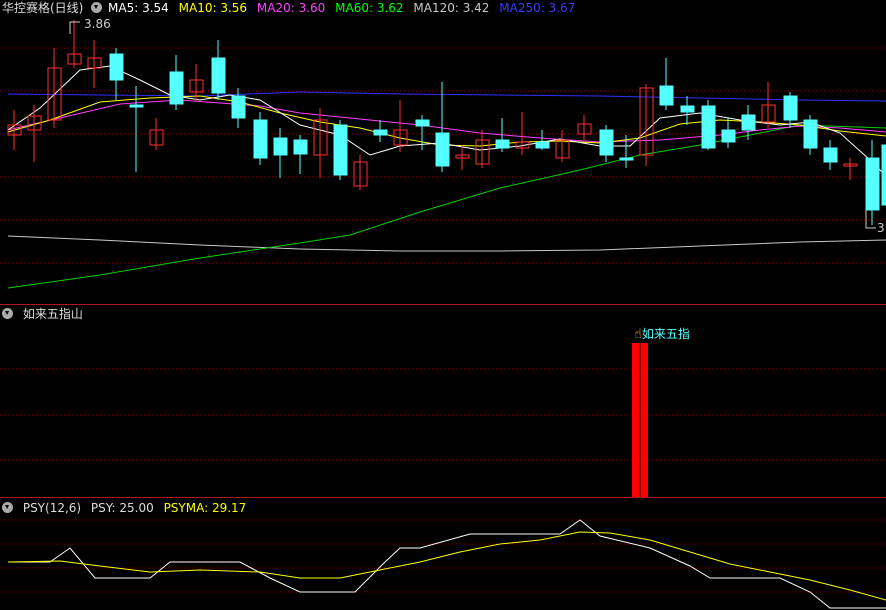 The width and height of the screenshot is (886, 610). Describe the element at coordinates (638, 334) in the screenshot. I see `pointer-hand-icon: ☝` at that location.